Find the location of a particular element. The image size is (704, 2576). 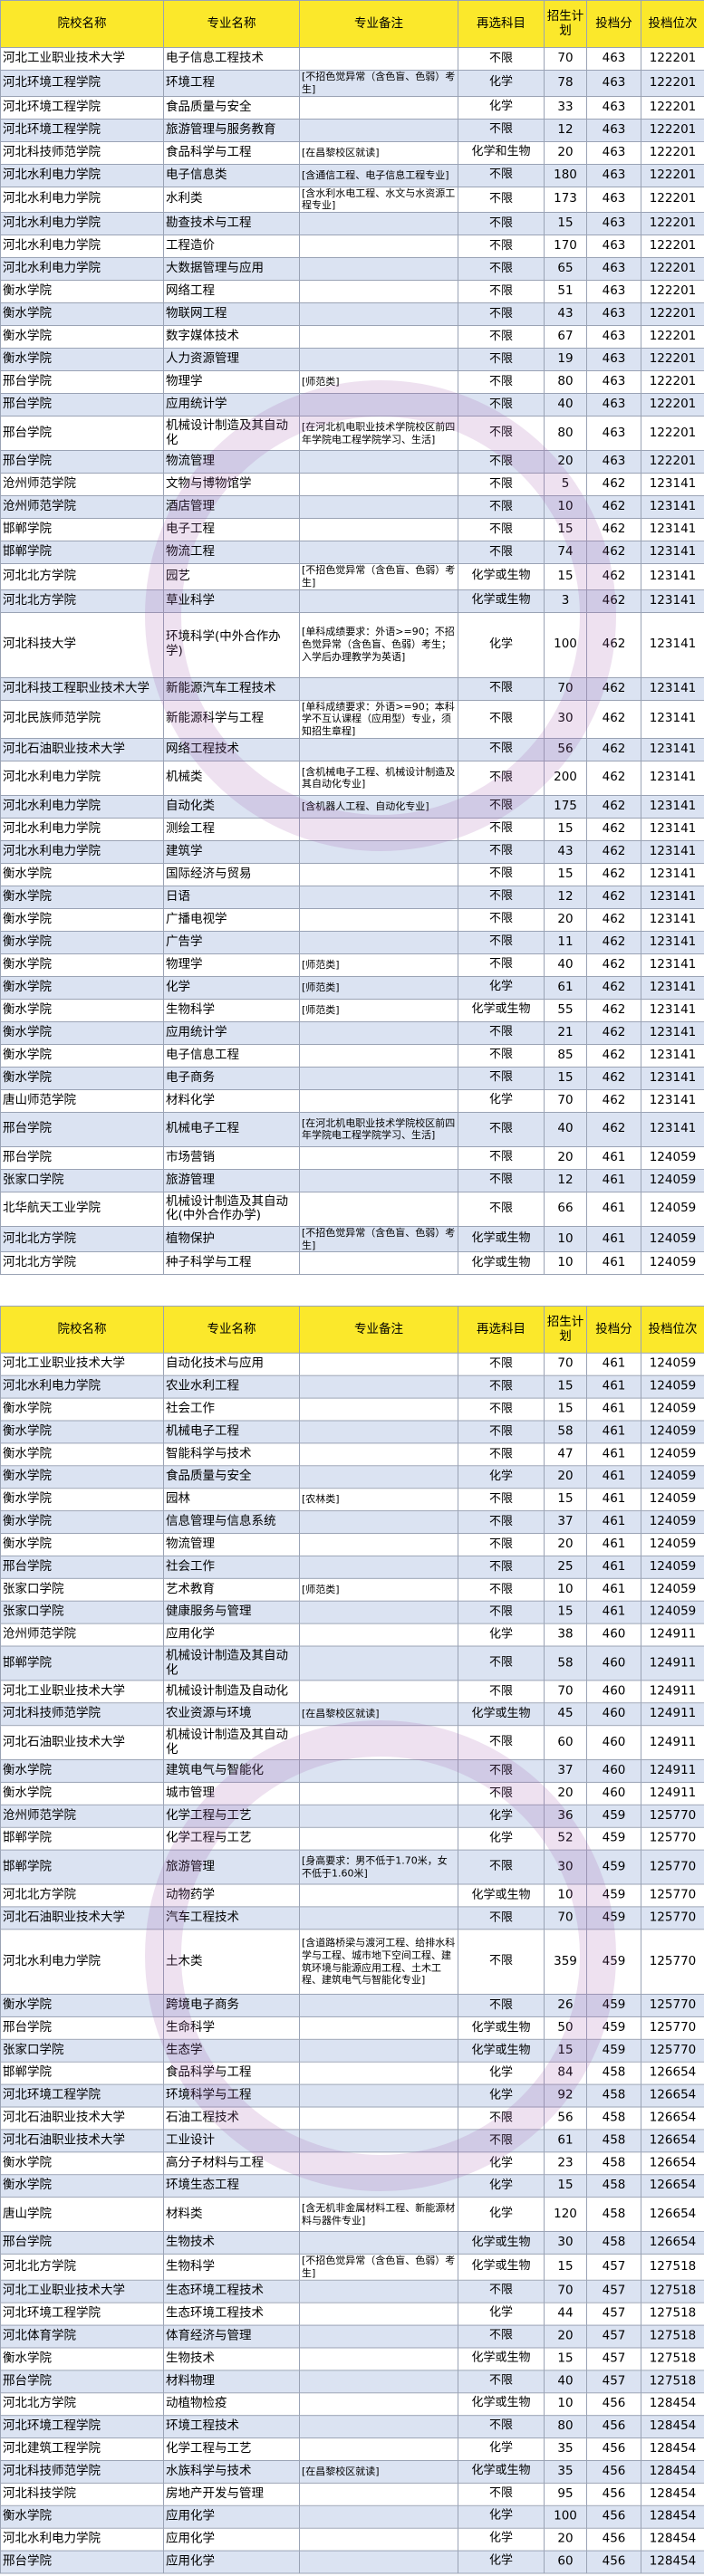

cell-major: 测绘工程 is located at coordinates (231, 829).